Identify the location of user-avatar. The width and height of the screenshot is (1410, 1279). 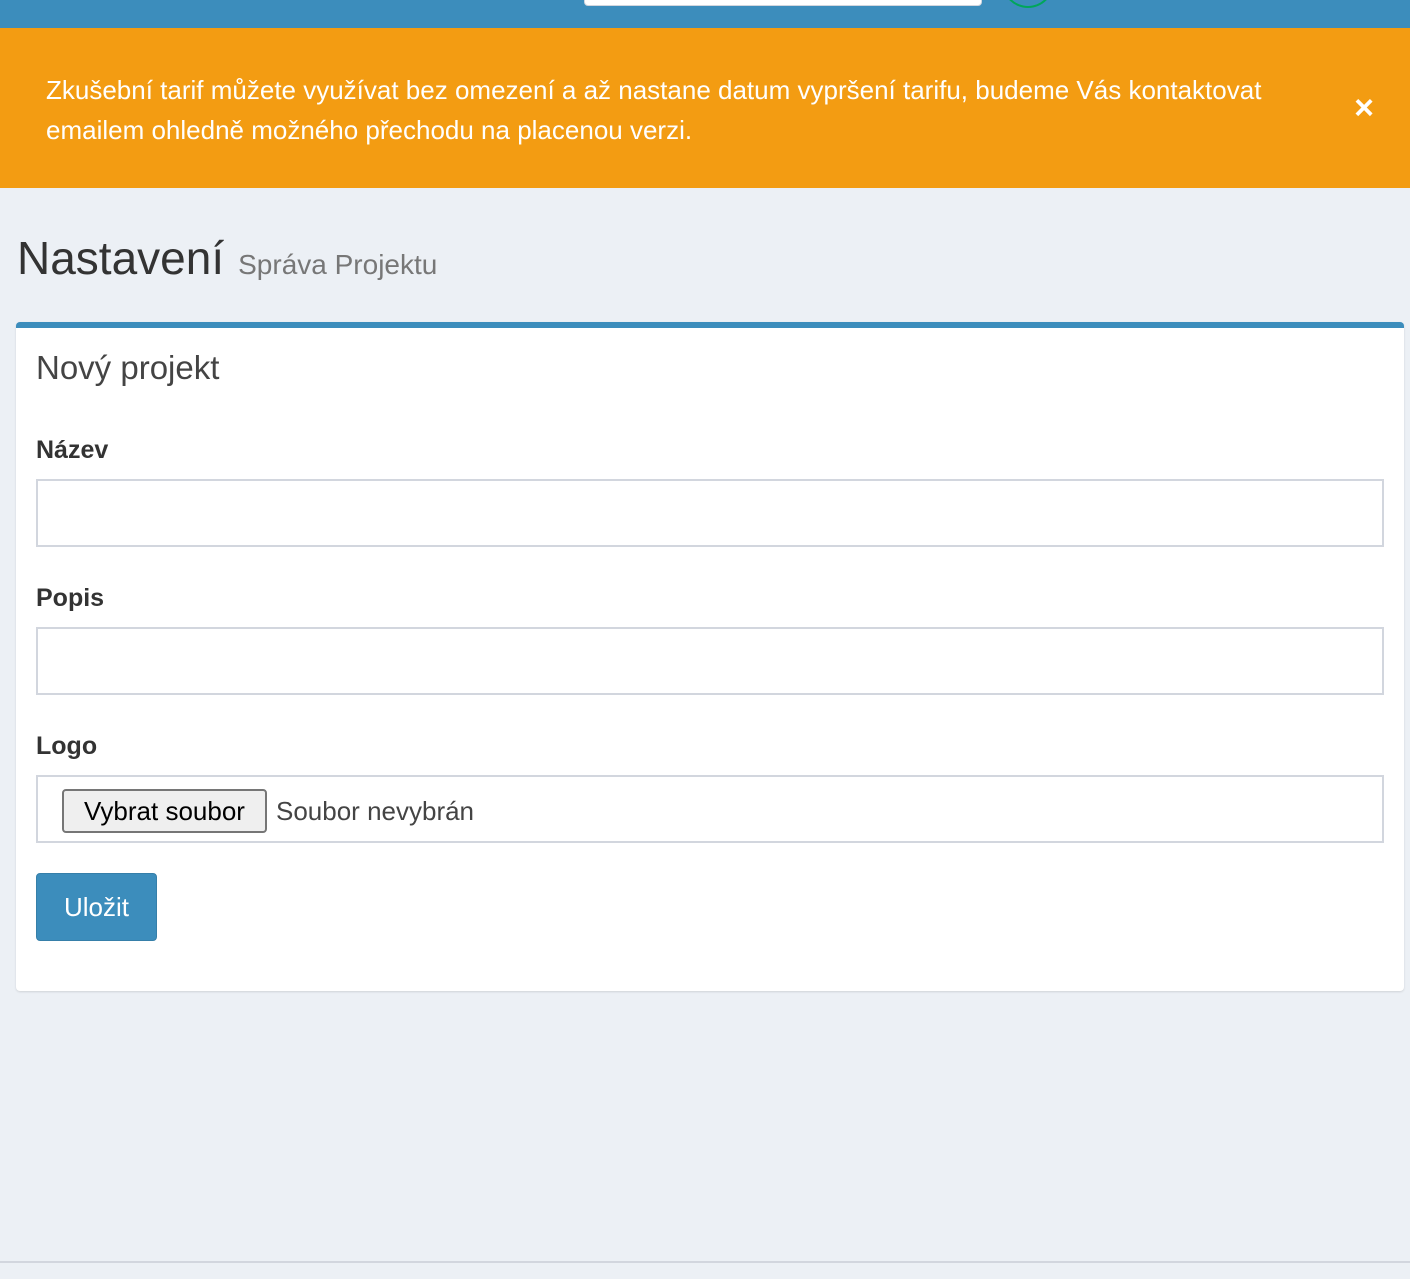
(1028, 4).